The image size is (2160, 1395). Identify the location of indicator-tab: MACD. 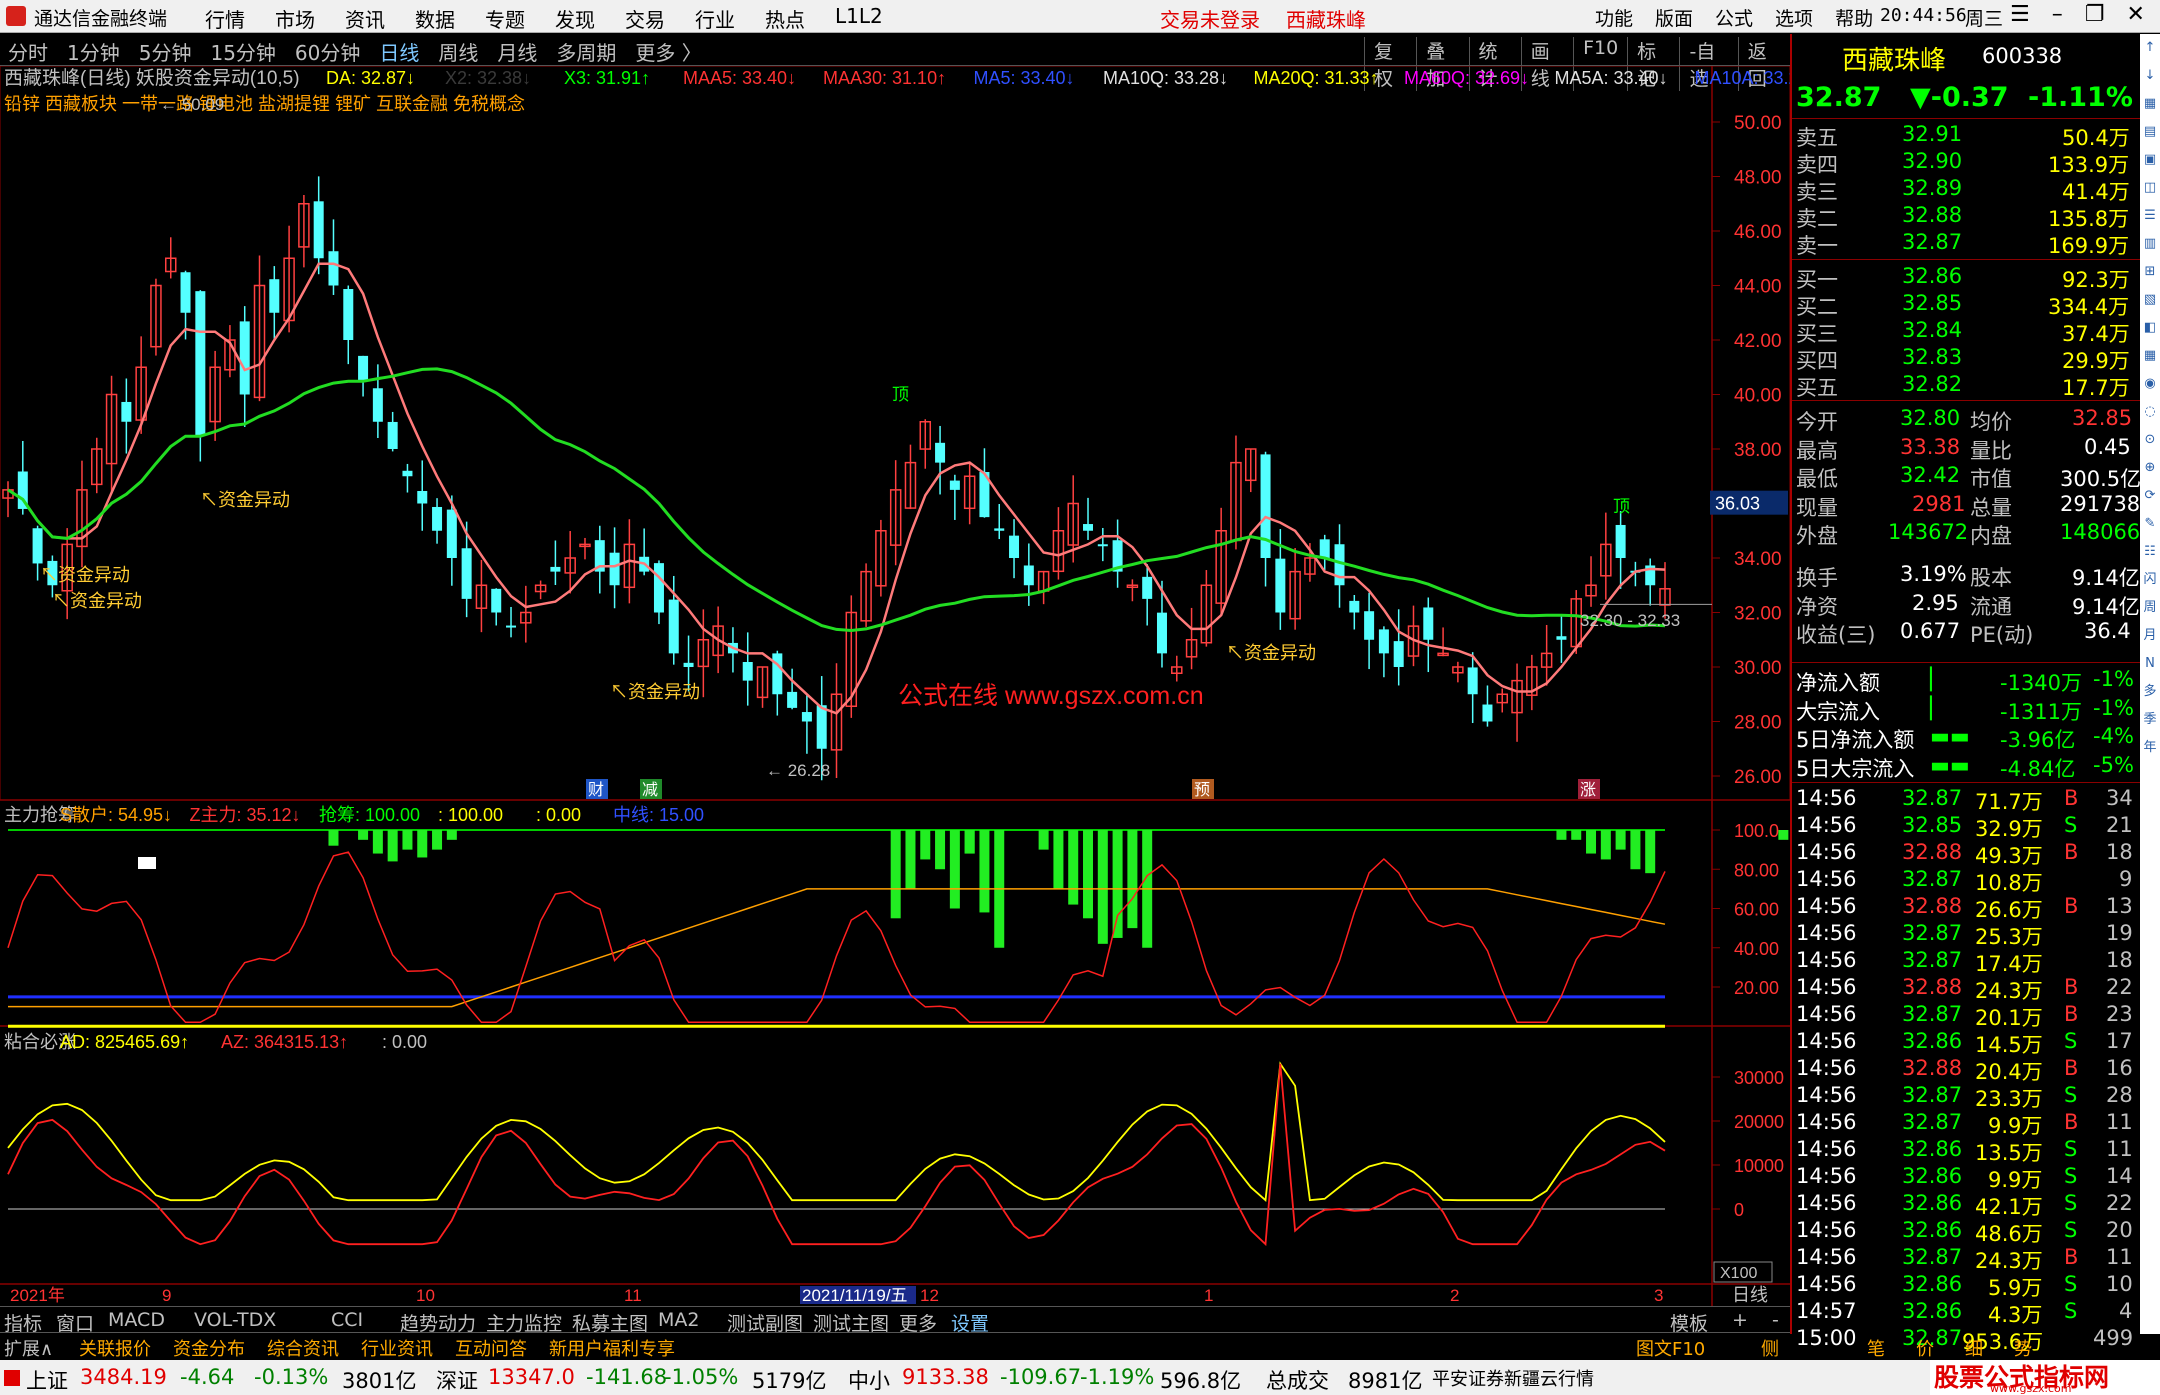
(136, 1320).